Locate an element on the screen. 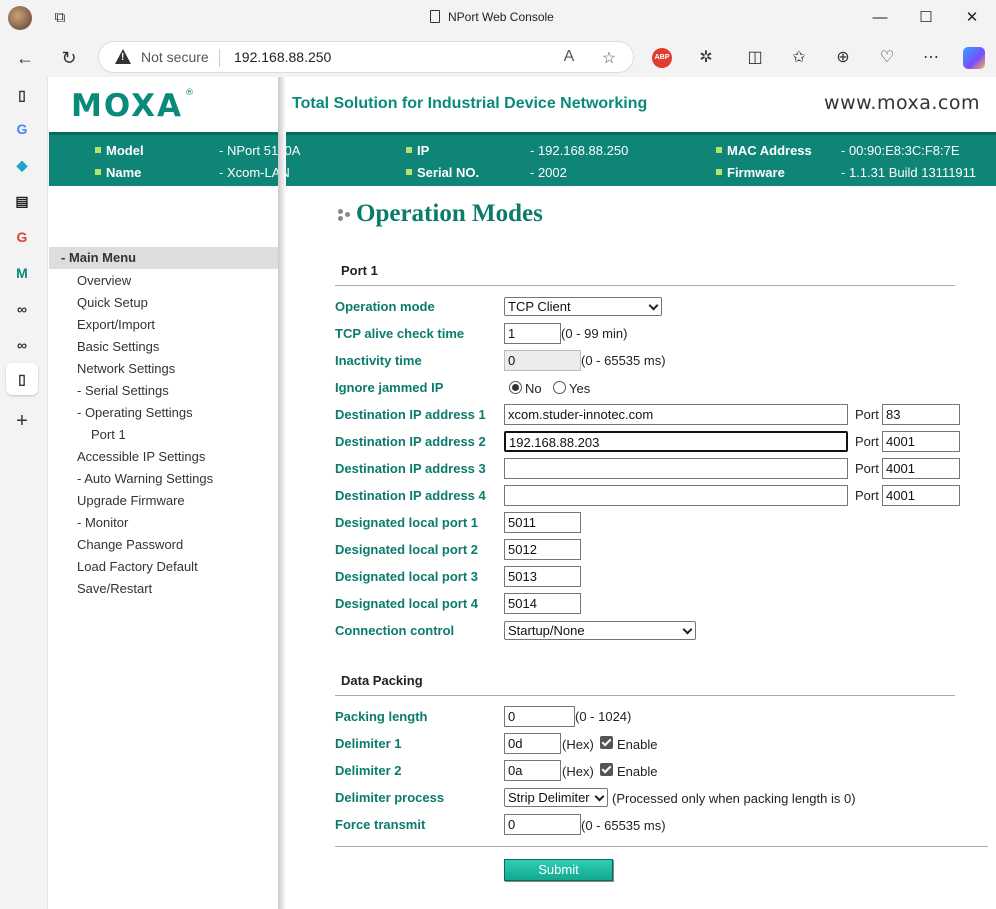 The image size is (996, 909). moxa-icon: M is located at coordinates (22, 273).